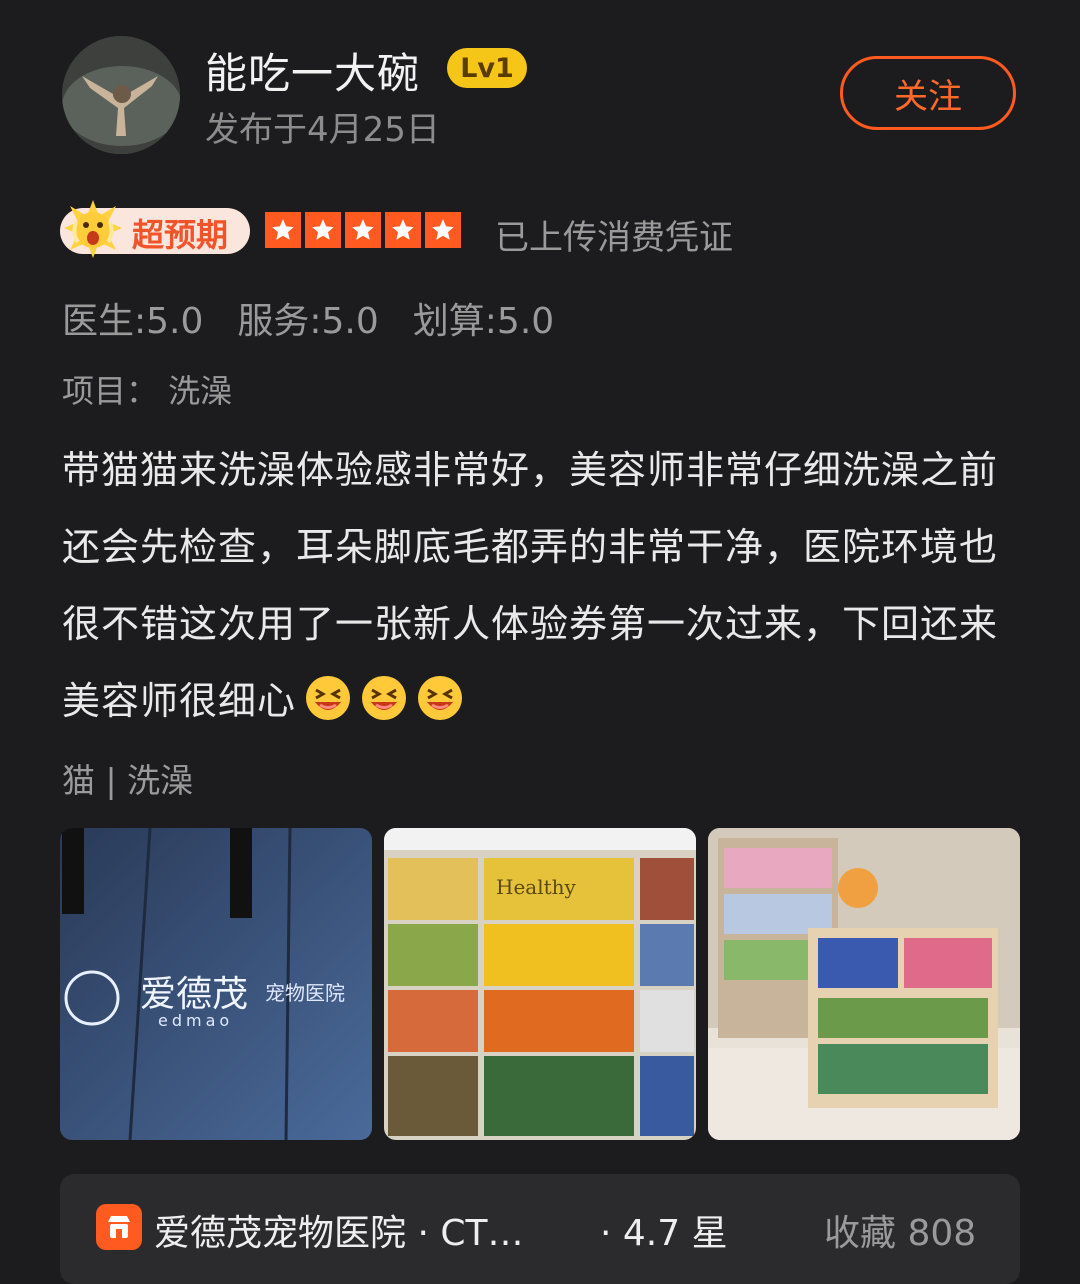  I want to click on sign-text: 爱德茂, so click(194, 994).